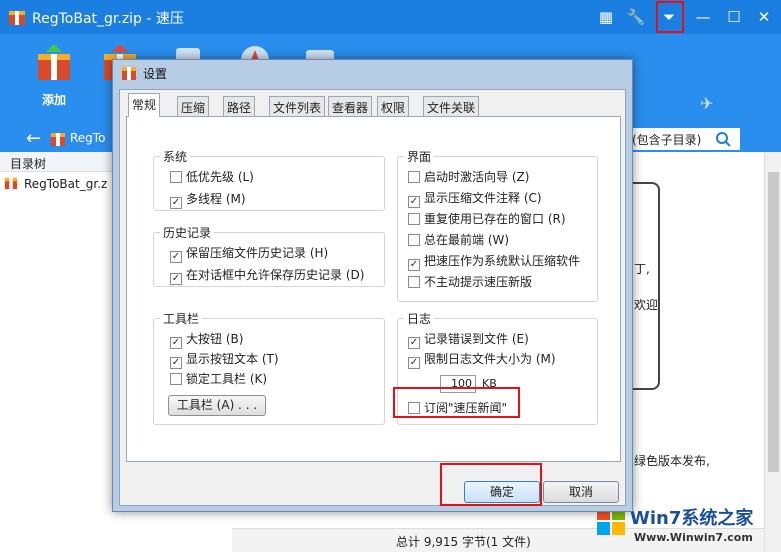 The height and width of the screenshot is (552, 781). Describe the element at coordinates (724, 139) in the screenshot. I see `search-icon` at that location.